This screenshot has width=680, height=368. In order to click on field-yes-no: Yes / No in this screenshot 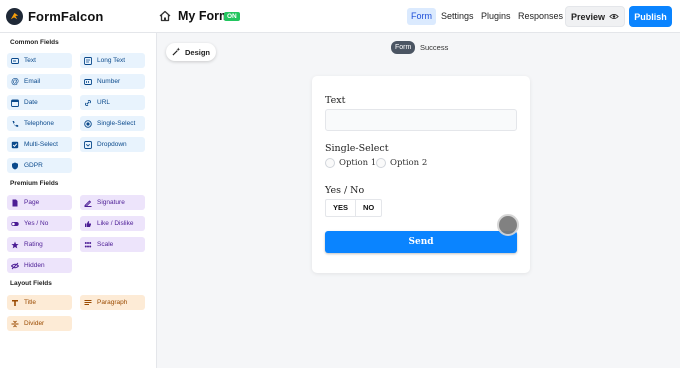, I will do `click(39, 223)`.